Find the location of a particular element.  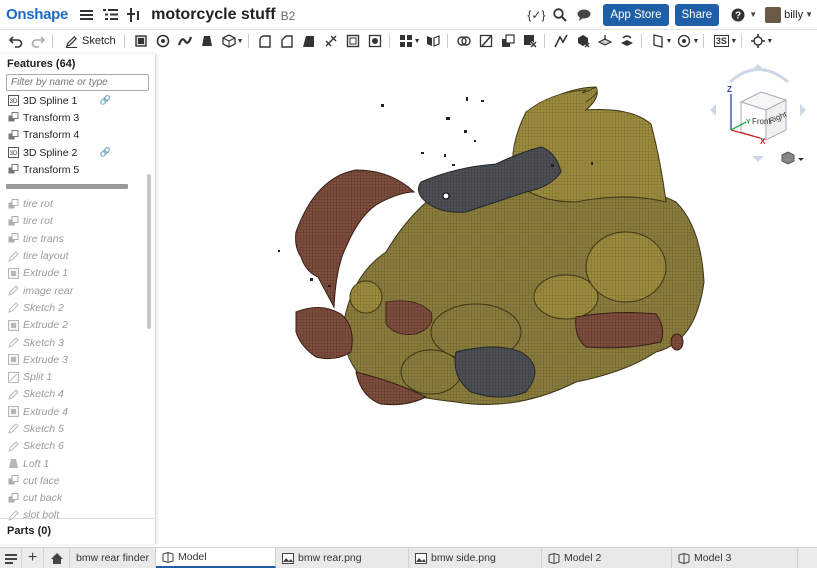

feature-item-rolled-back: Sketch 2 is located at coordinates (74, 307).